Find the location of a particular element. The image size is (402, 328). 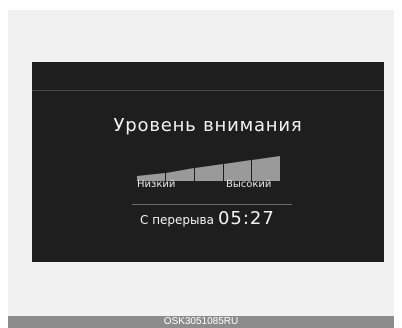

since-break-label: С перерыва is located at coordinates (177, 220).